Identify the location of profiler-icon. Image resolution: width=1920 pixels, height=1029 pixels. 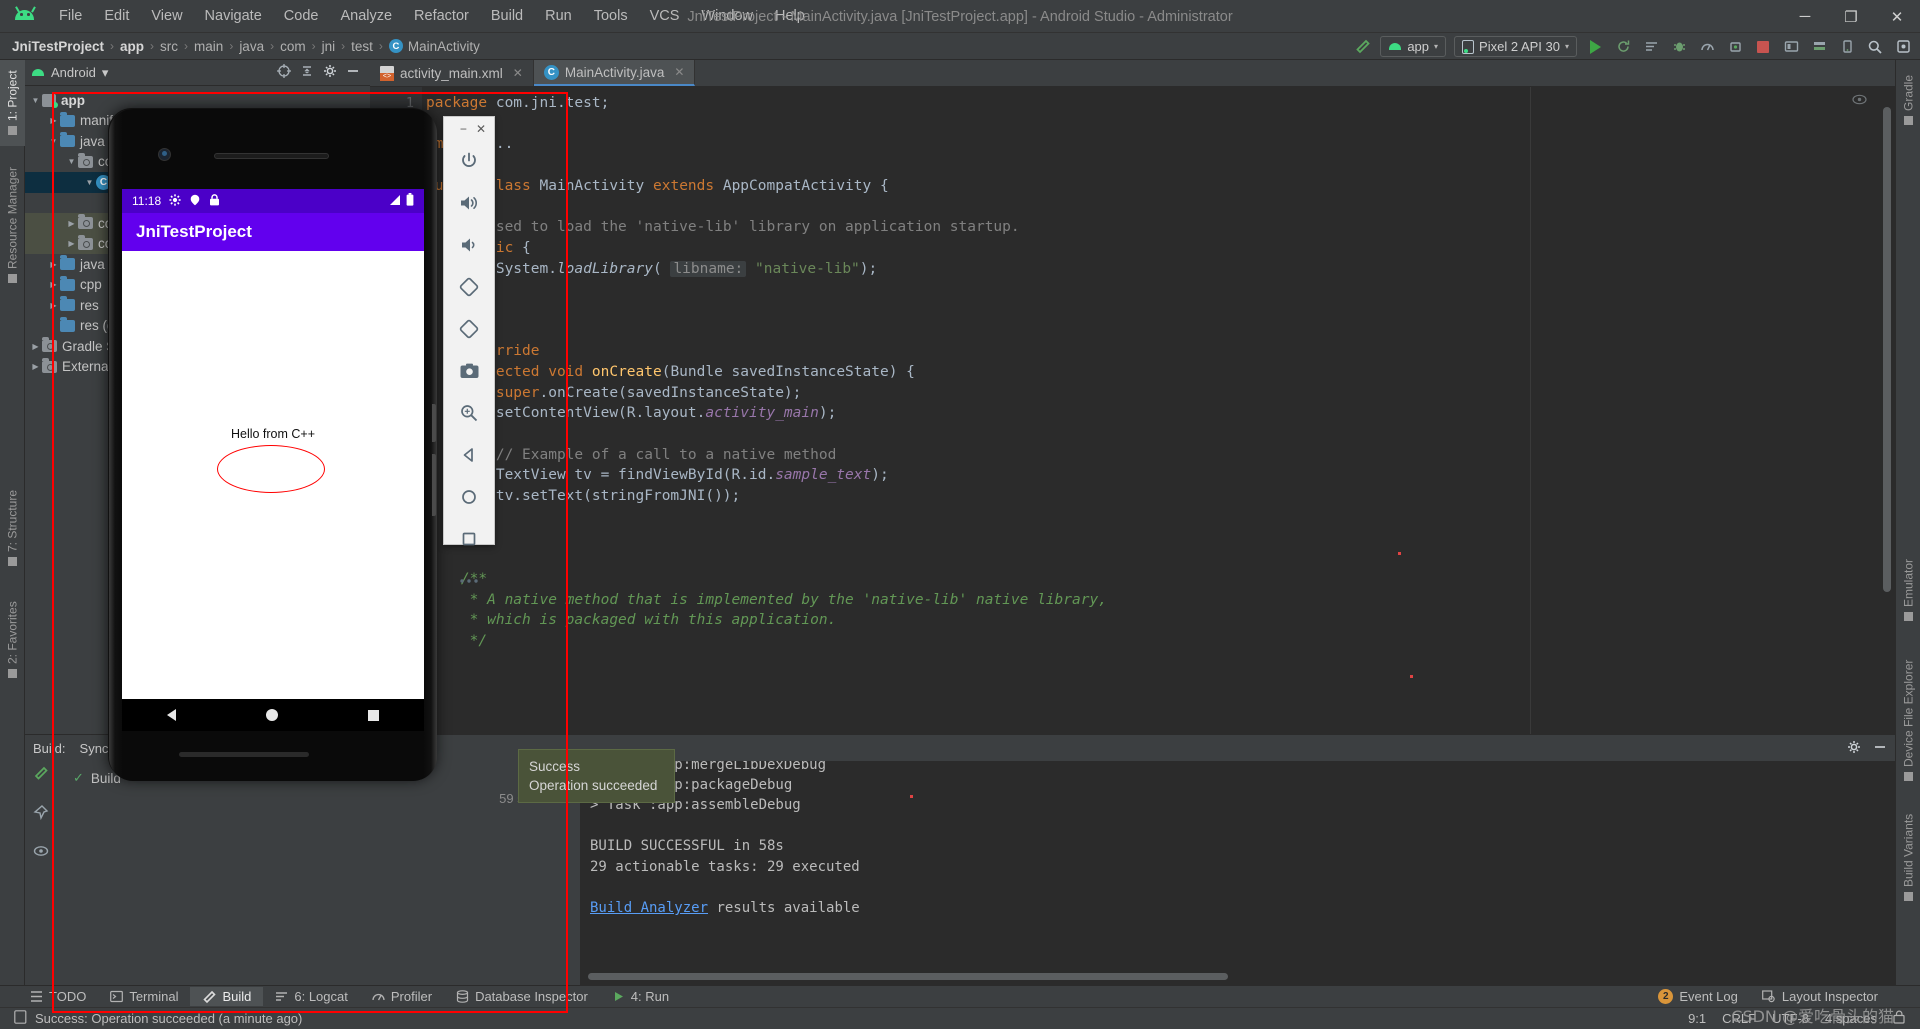
(1707, 47).